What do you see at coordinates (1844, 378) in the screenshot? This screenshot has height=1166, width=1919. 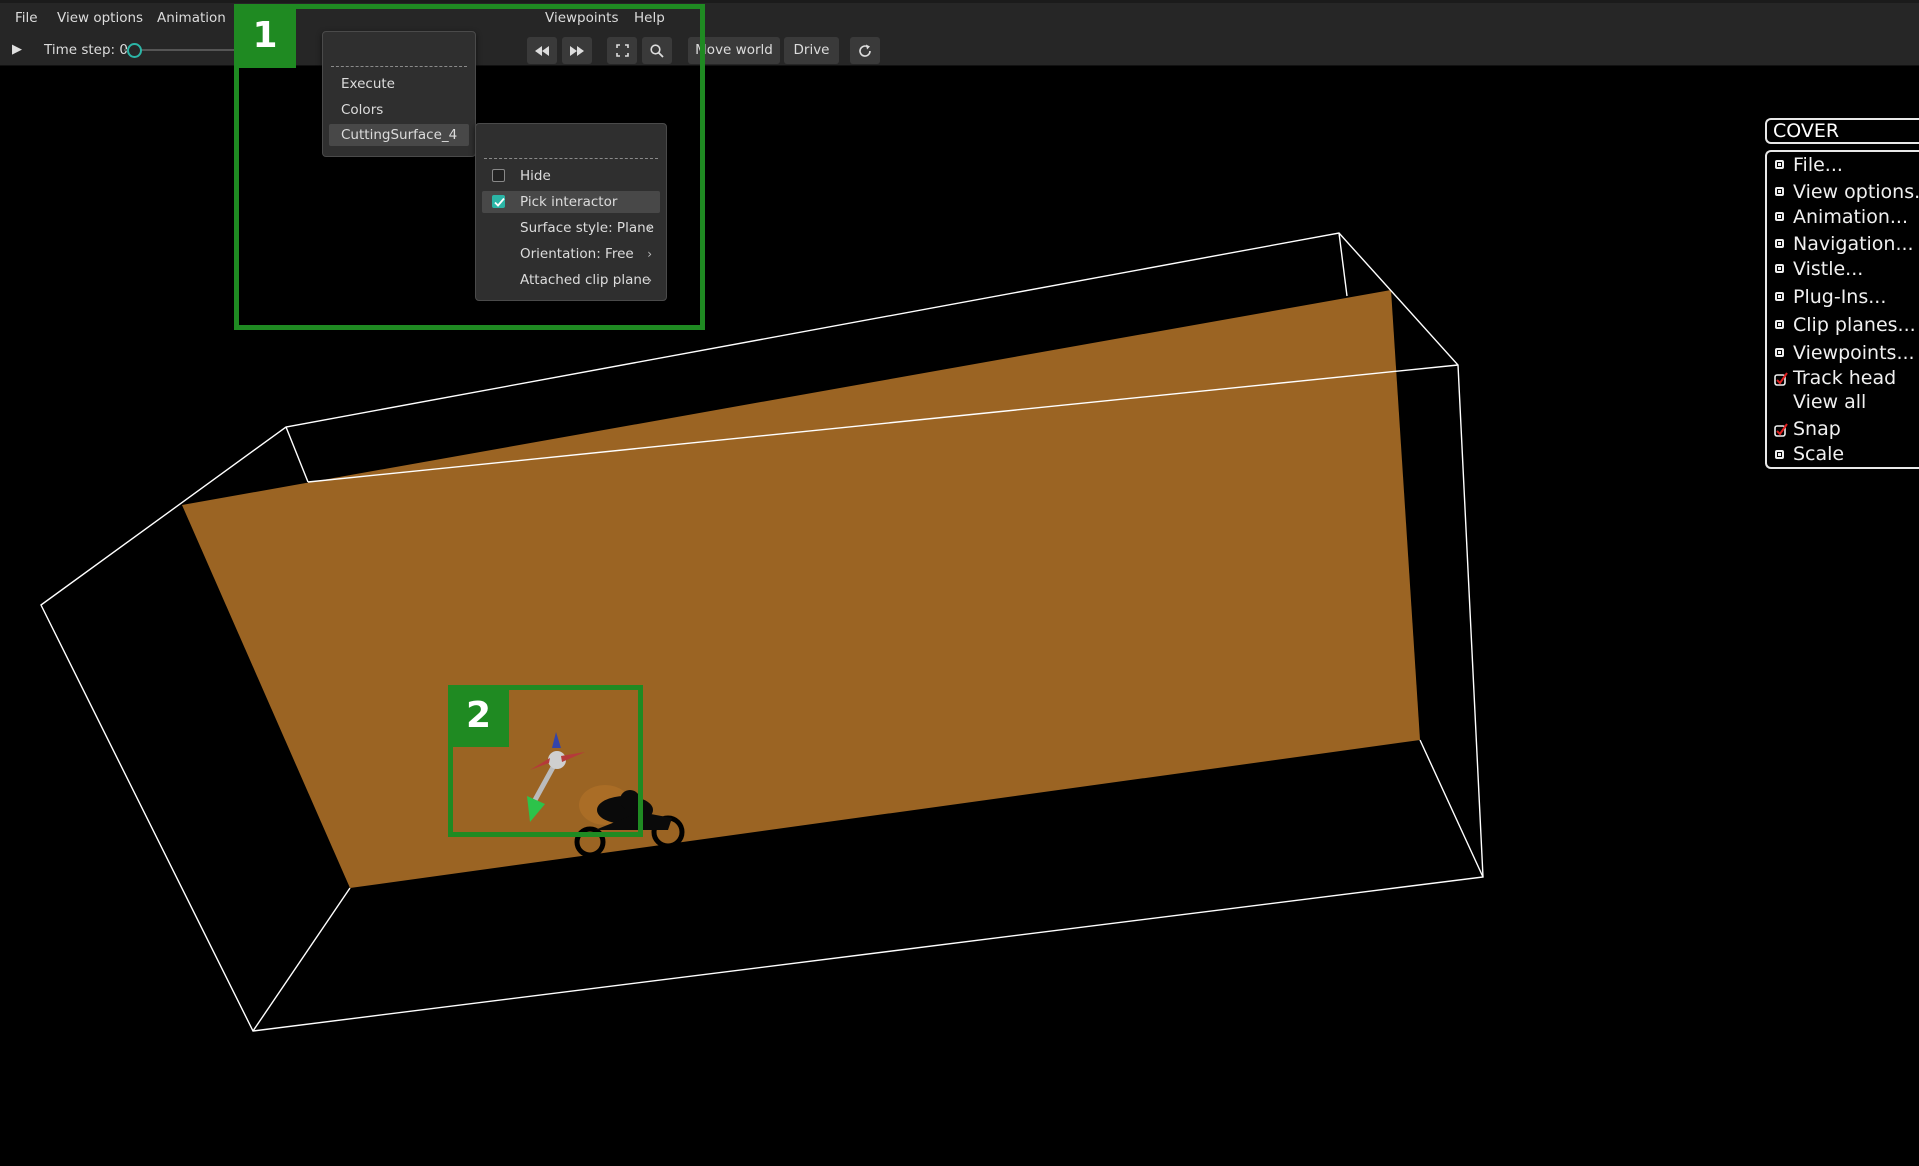 I see `cover-item-track-head: Track head` at bounding box center [1844, 378].